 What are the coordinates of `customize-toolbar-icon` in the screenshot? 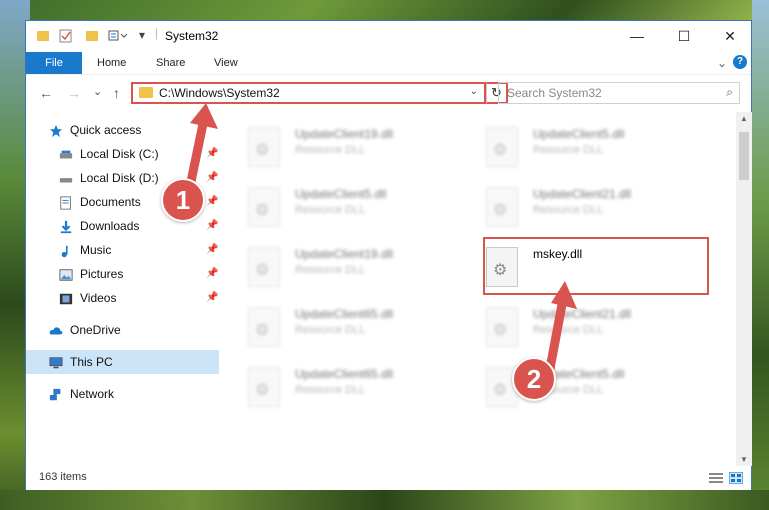 It's located at (119, 36).